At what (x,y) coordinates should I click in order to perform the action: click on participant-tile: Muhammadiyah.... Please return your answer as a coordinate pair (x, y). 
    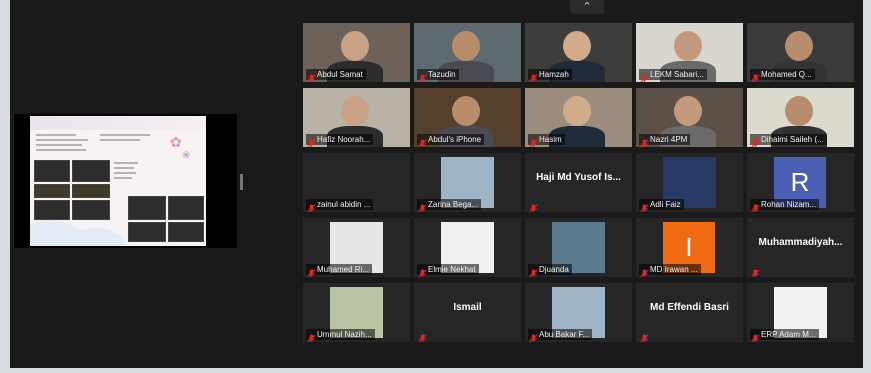
    Looking at the image, I should click on (800, 247).